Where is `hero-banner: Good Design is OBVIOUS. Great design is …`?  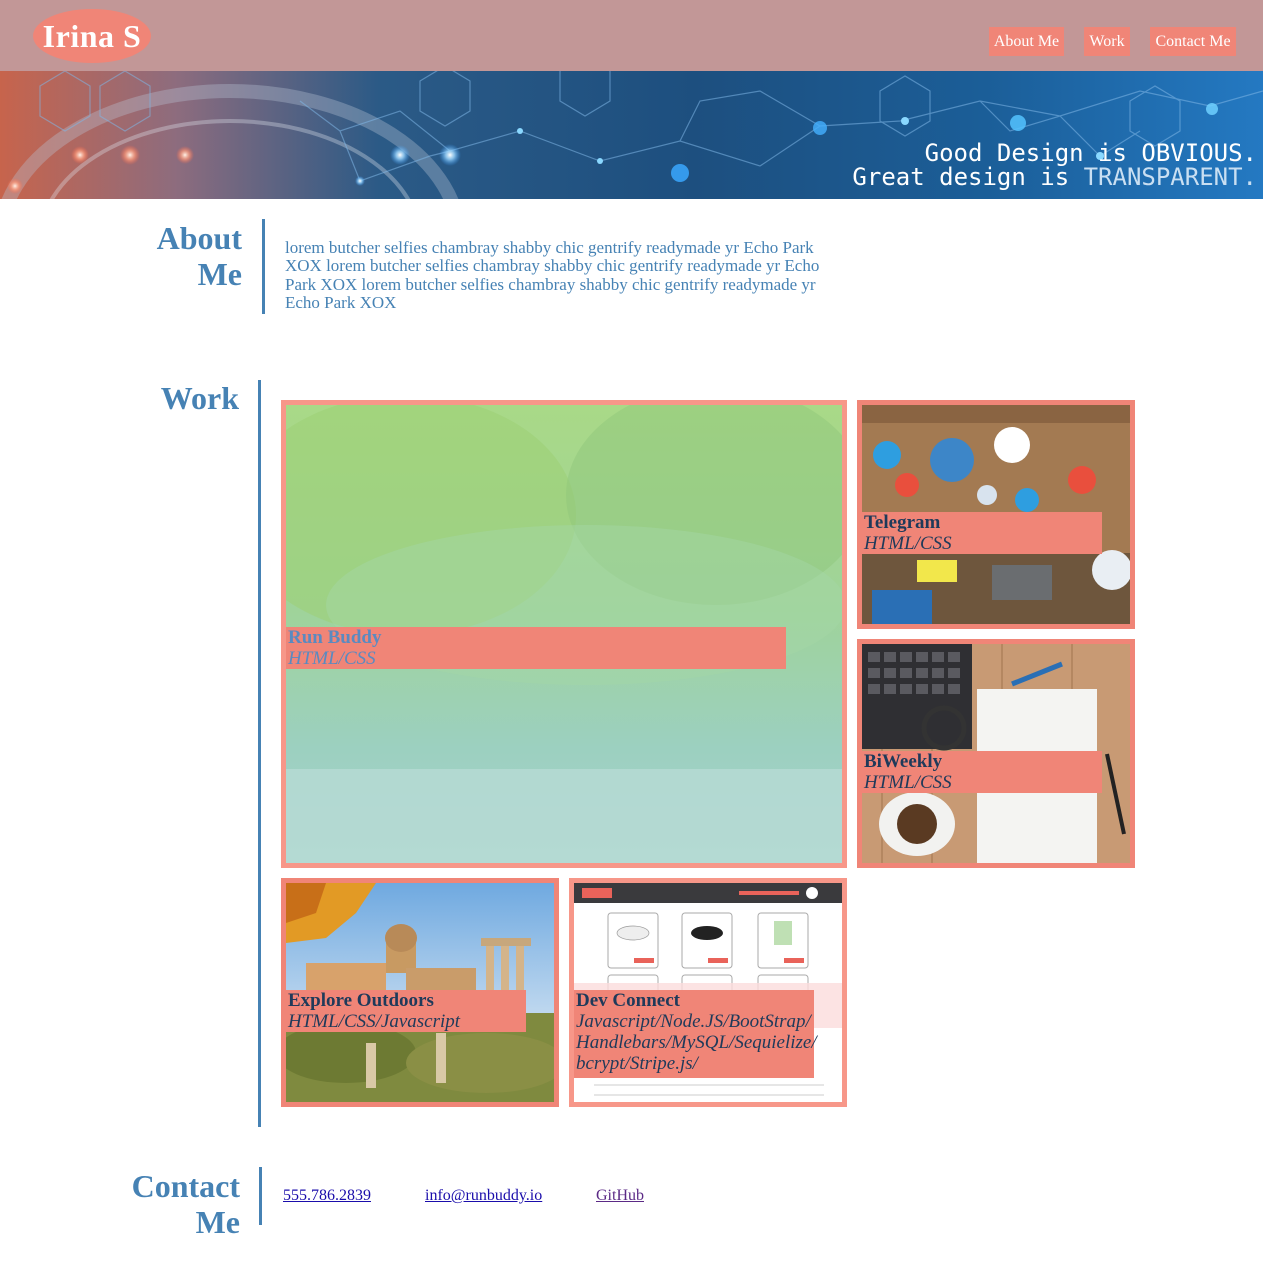 hero-banner: Good Design is OBVIOUS. Great design is … is located at coordinates (631, 135).